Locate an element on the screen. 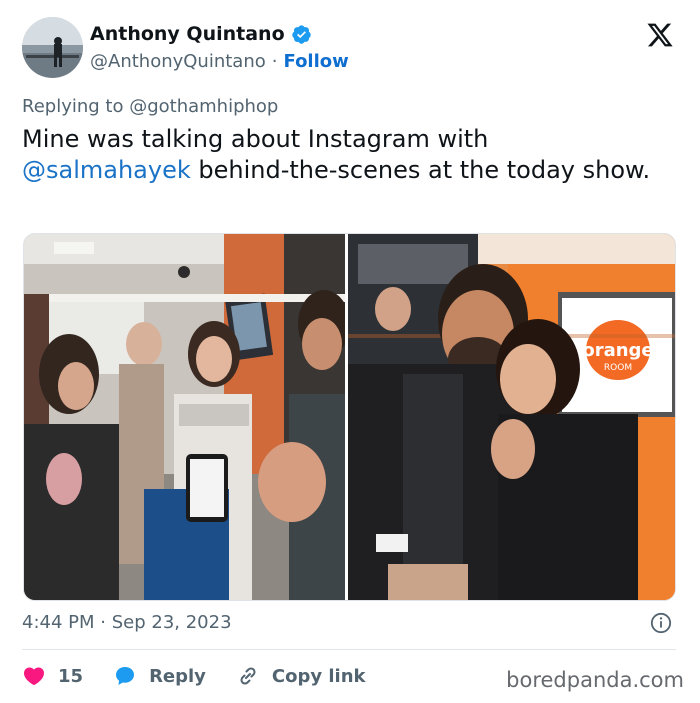  display-name: Anthony Quintano is located at coordinates (187, 34).